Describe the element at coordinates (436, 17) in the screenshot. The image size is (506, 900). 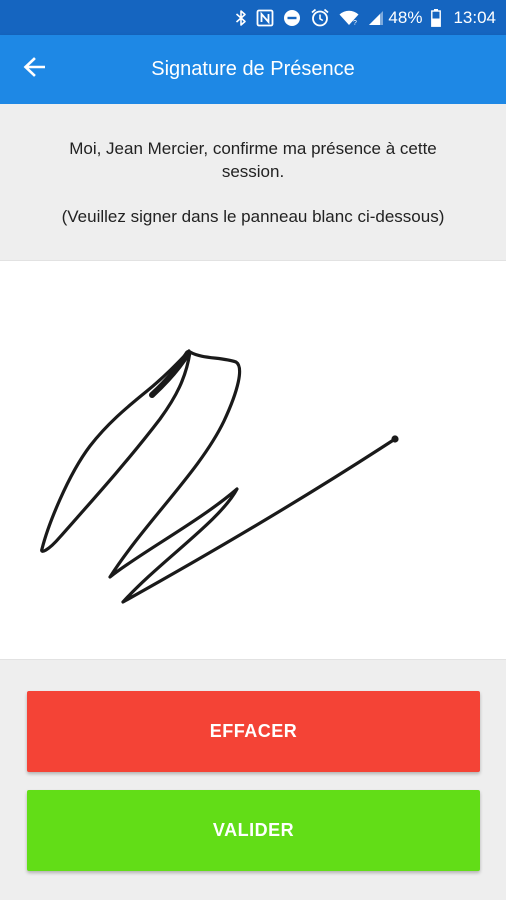
I see `battery-icon` at that location.